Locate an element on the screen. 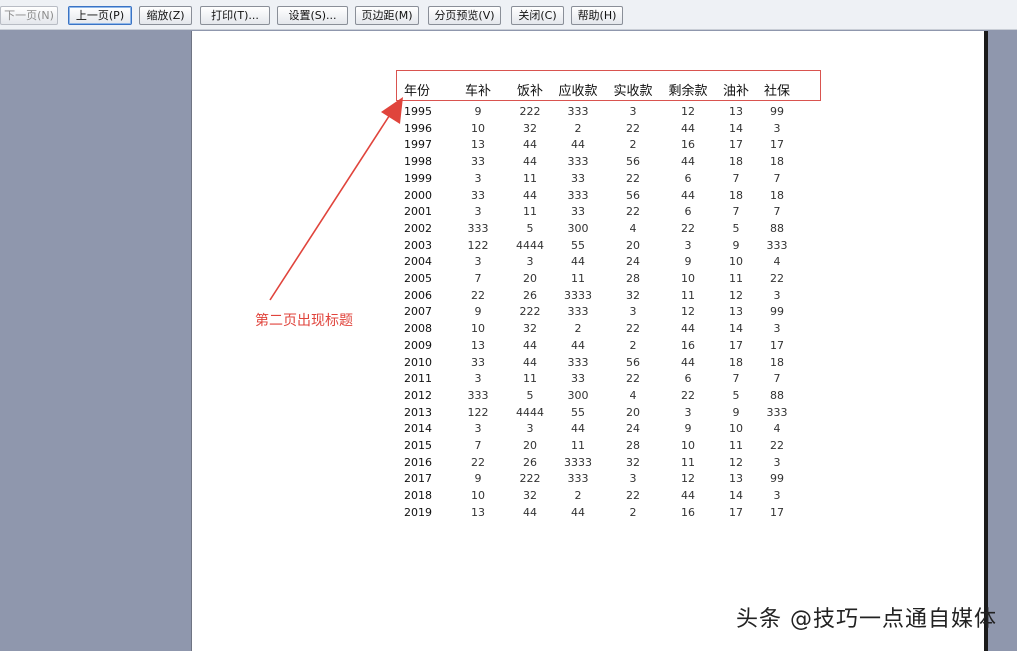  page-break-preview-button: 分页预览(V) is located at coordinates (464, 15).